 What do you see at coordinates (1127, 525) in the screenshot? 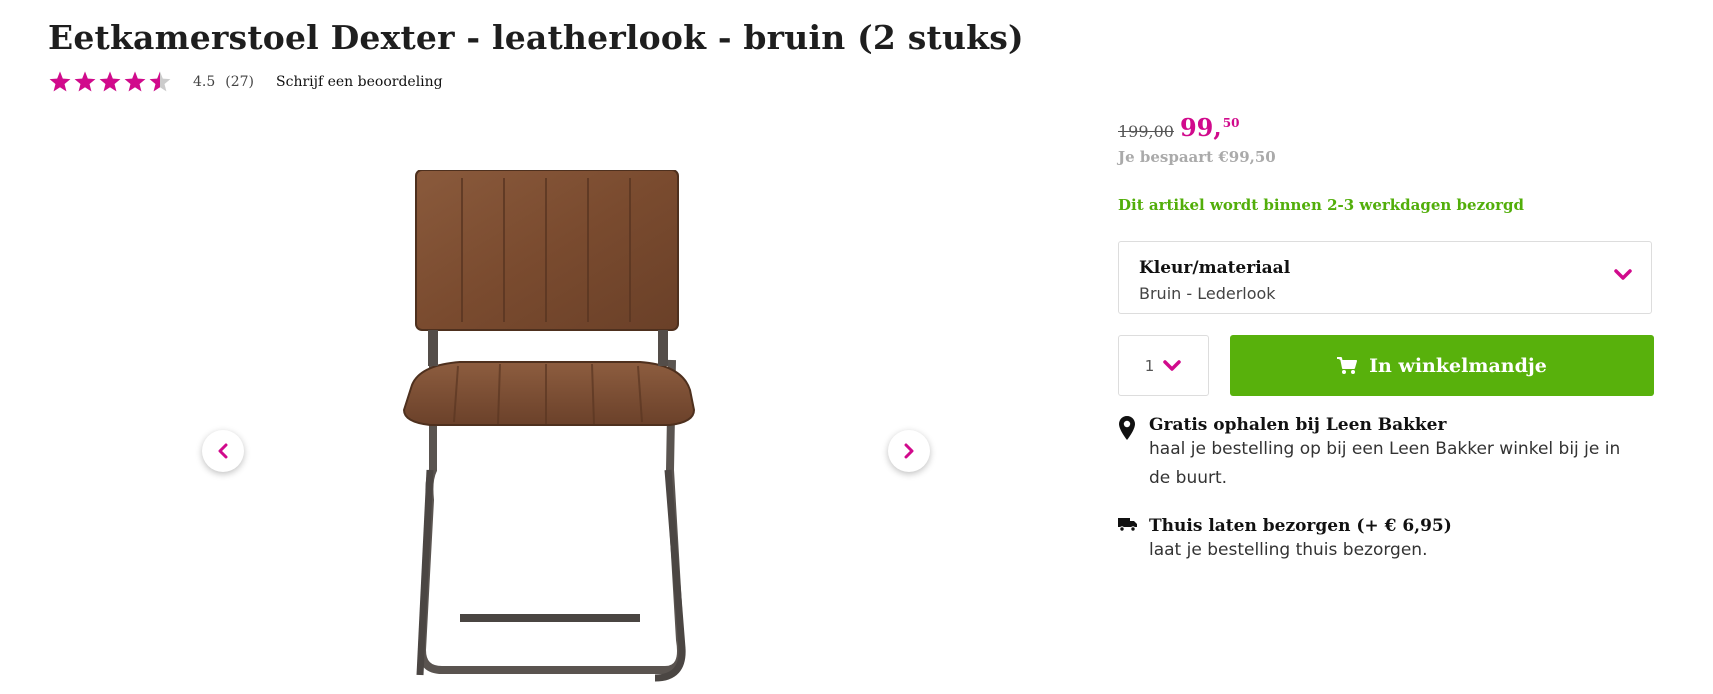
I see `truck-icon` at bounding box center [1127, 525].